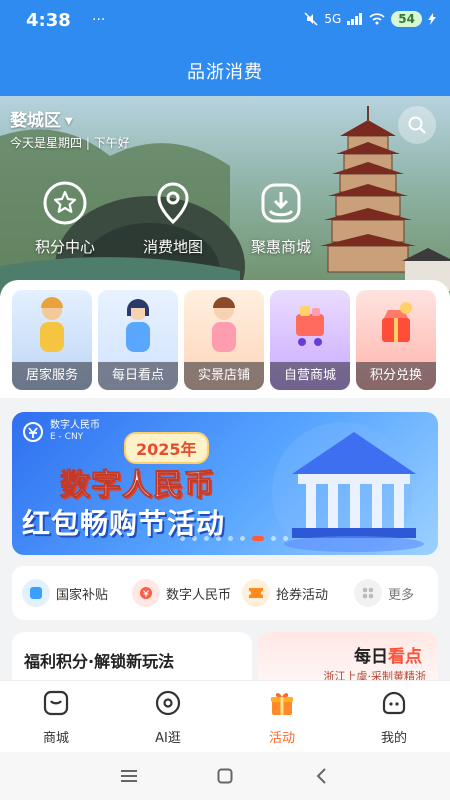  I want to click on star-badge-icon, so click(65, 203).